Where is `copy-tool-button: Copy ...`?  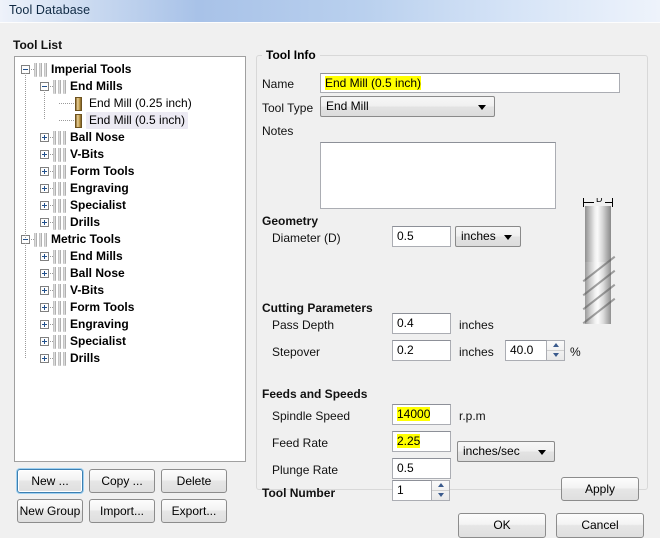
copy-tool-button: Copy ... is located at coordinates (122, 481).